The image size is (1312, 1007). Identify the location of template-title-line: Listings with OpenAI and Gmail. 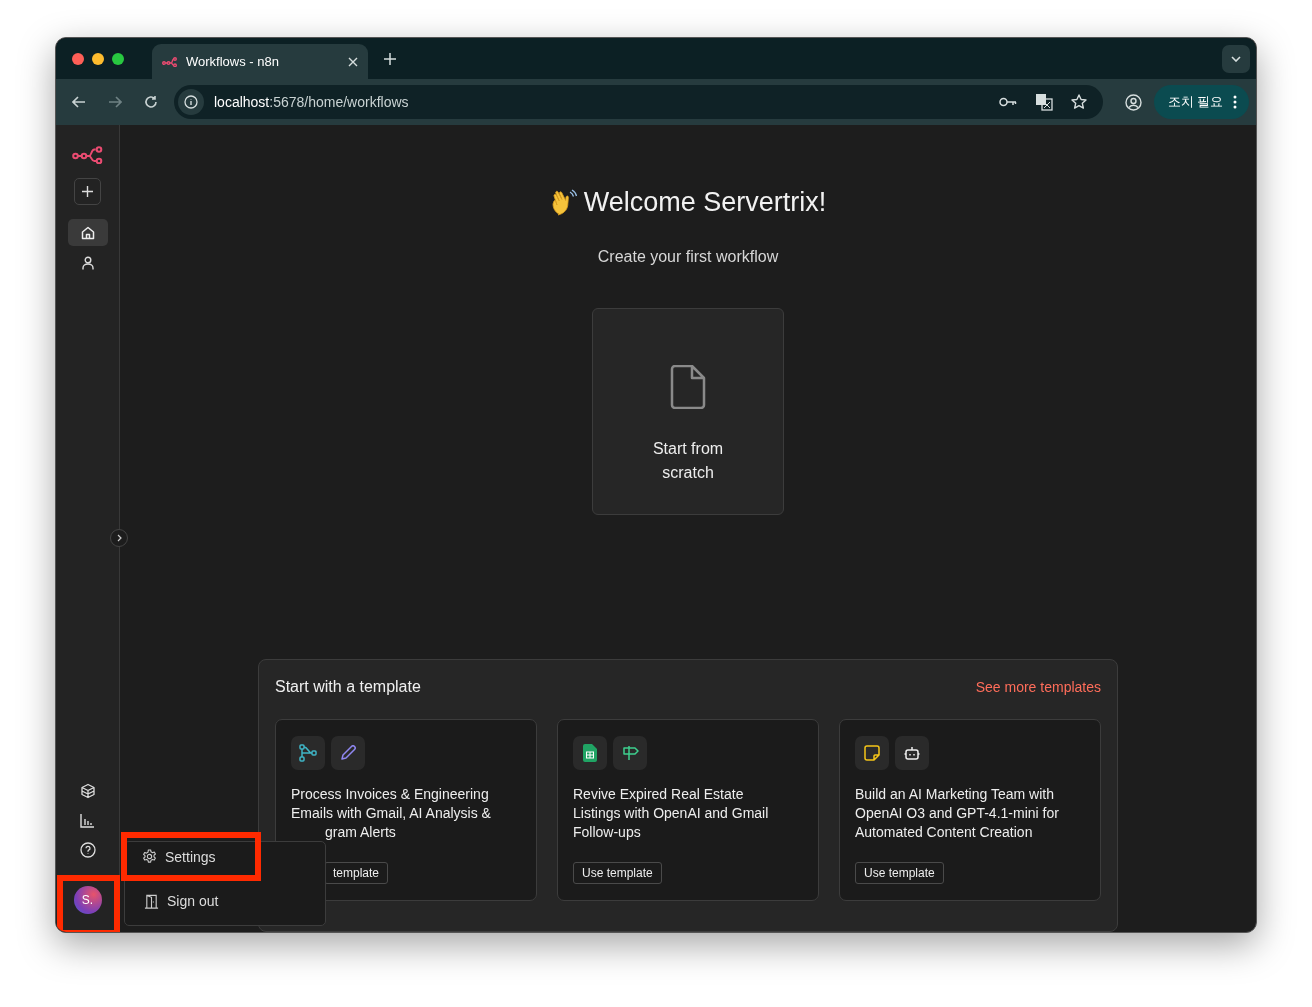
(671, 813).